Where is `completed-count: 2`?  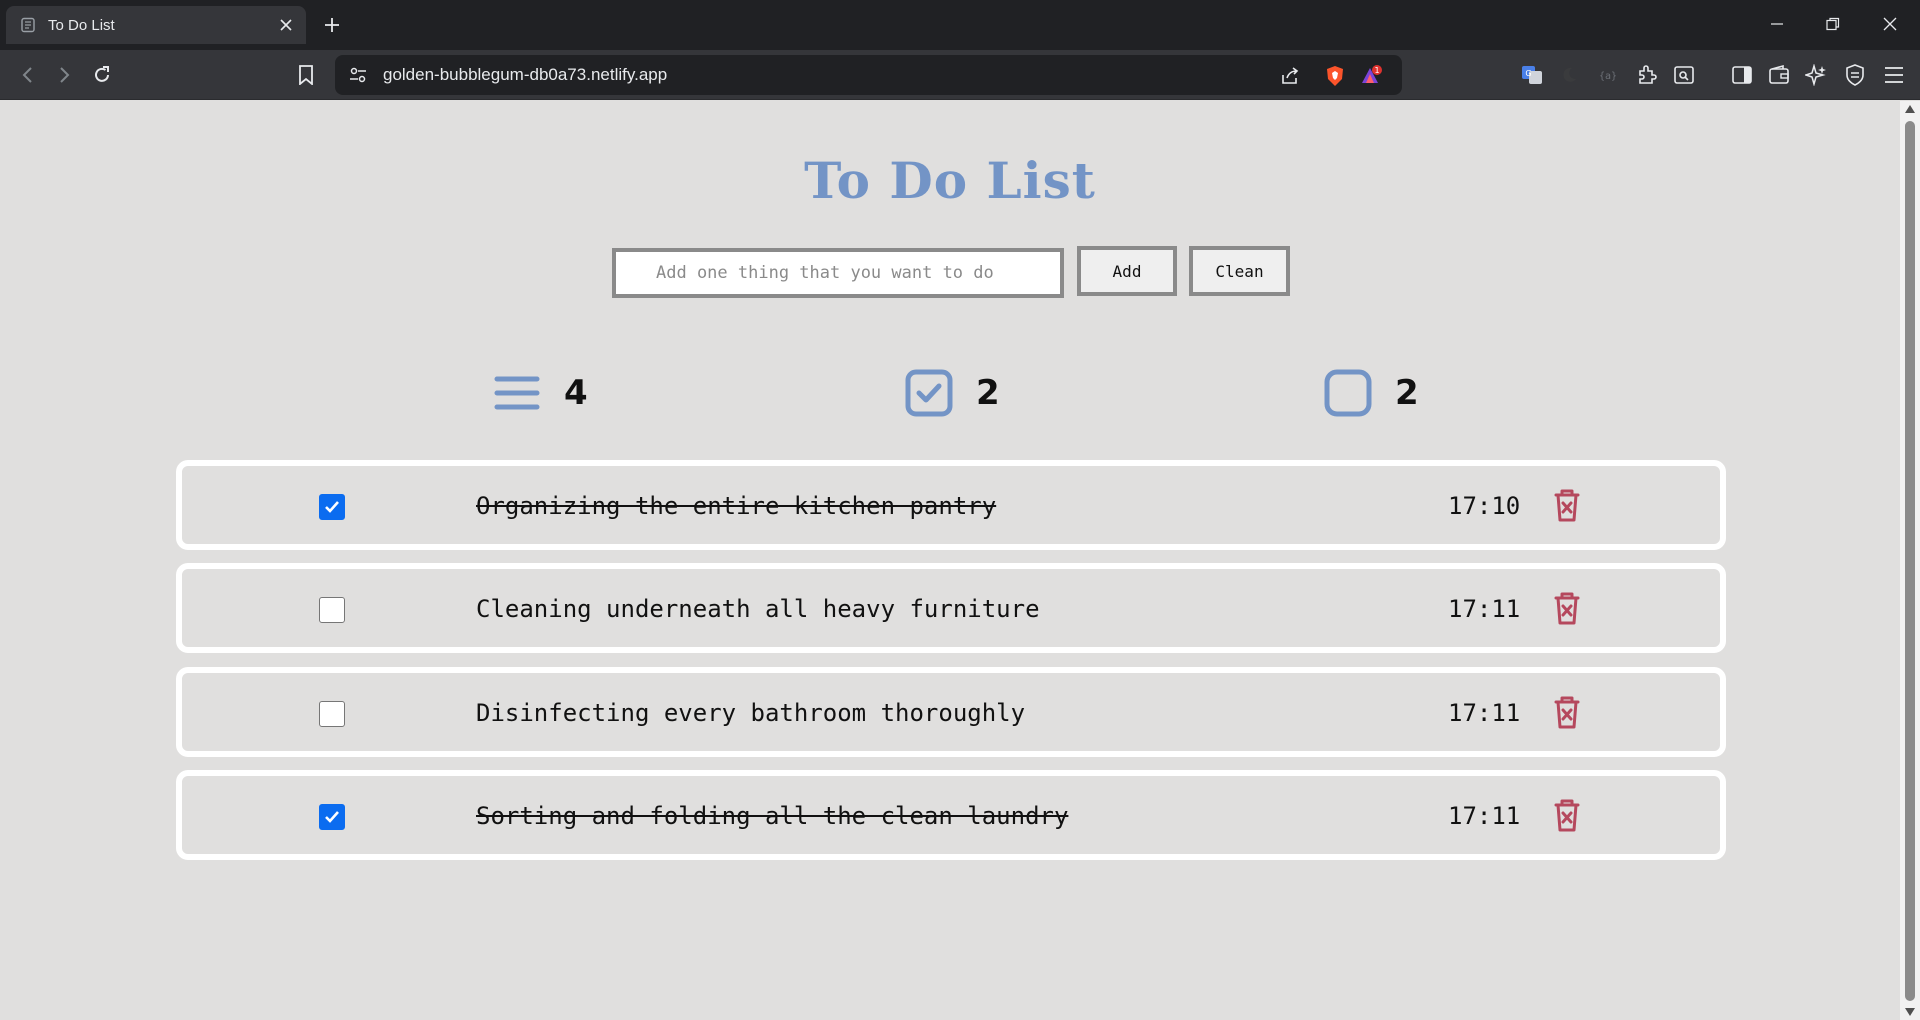
completed-count: 2 is located at coordinates (988, 393).